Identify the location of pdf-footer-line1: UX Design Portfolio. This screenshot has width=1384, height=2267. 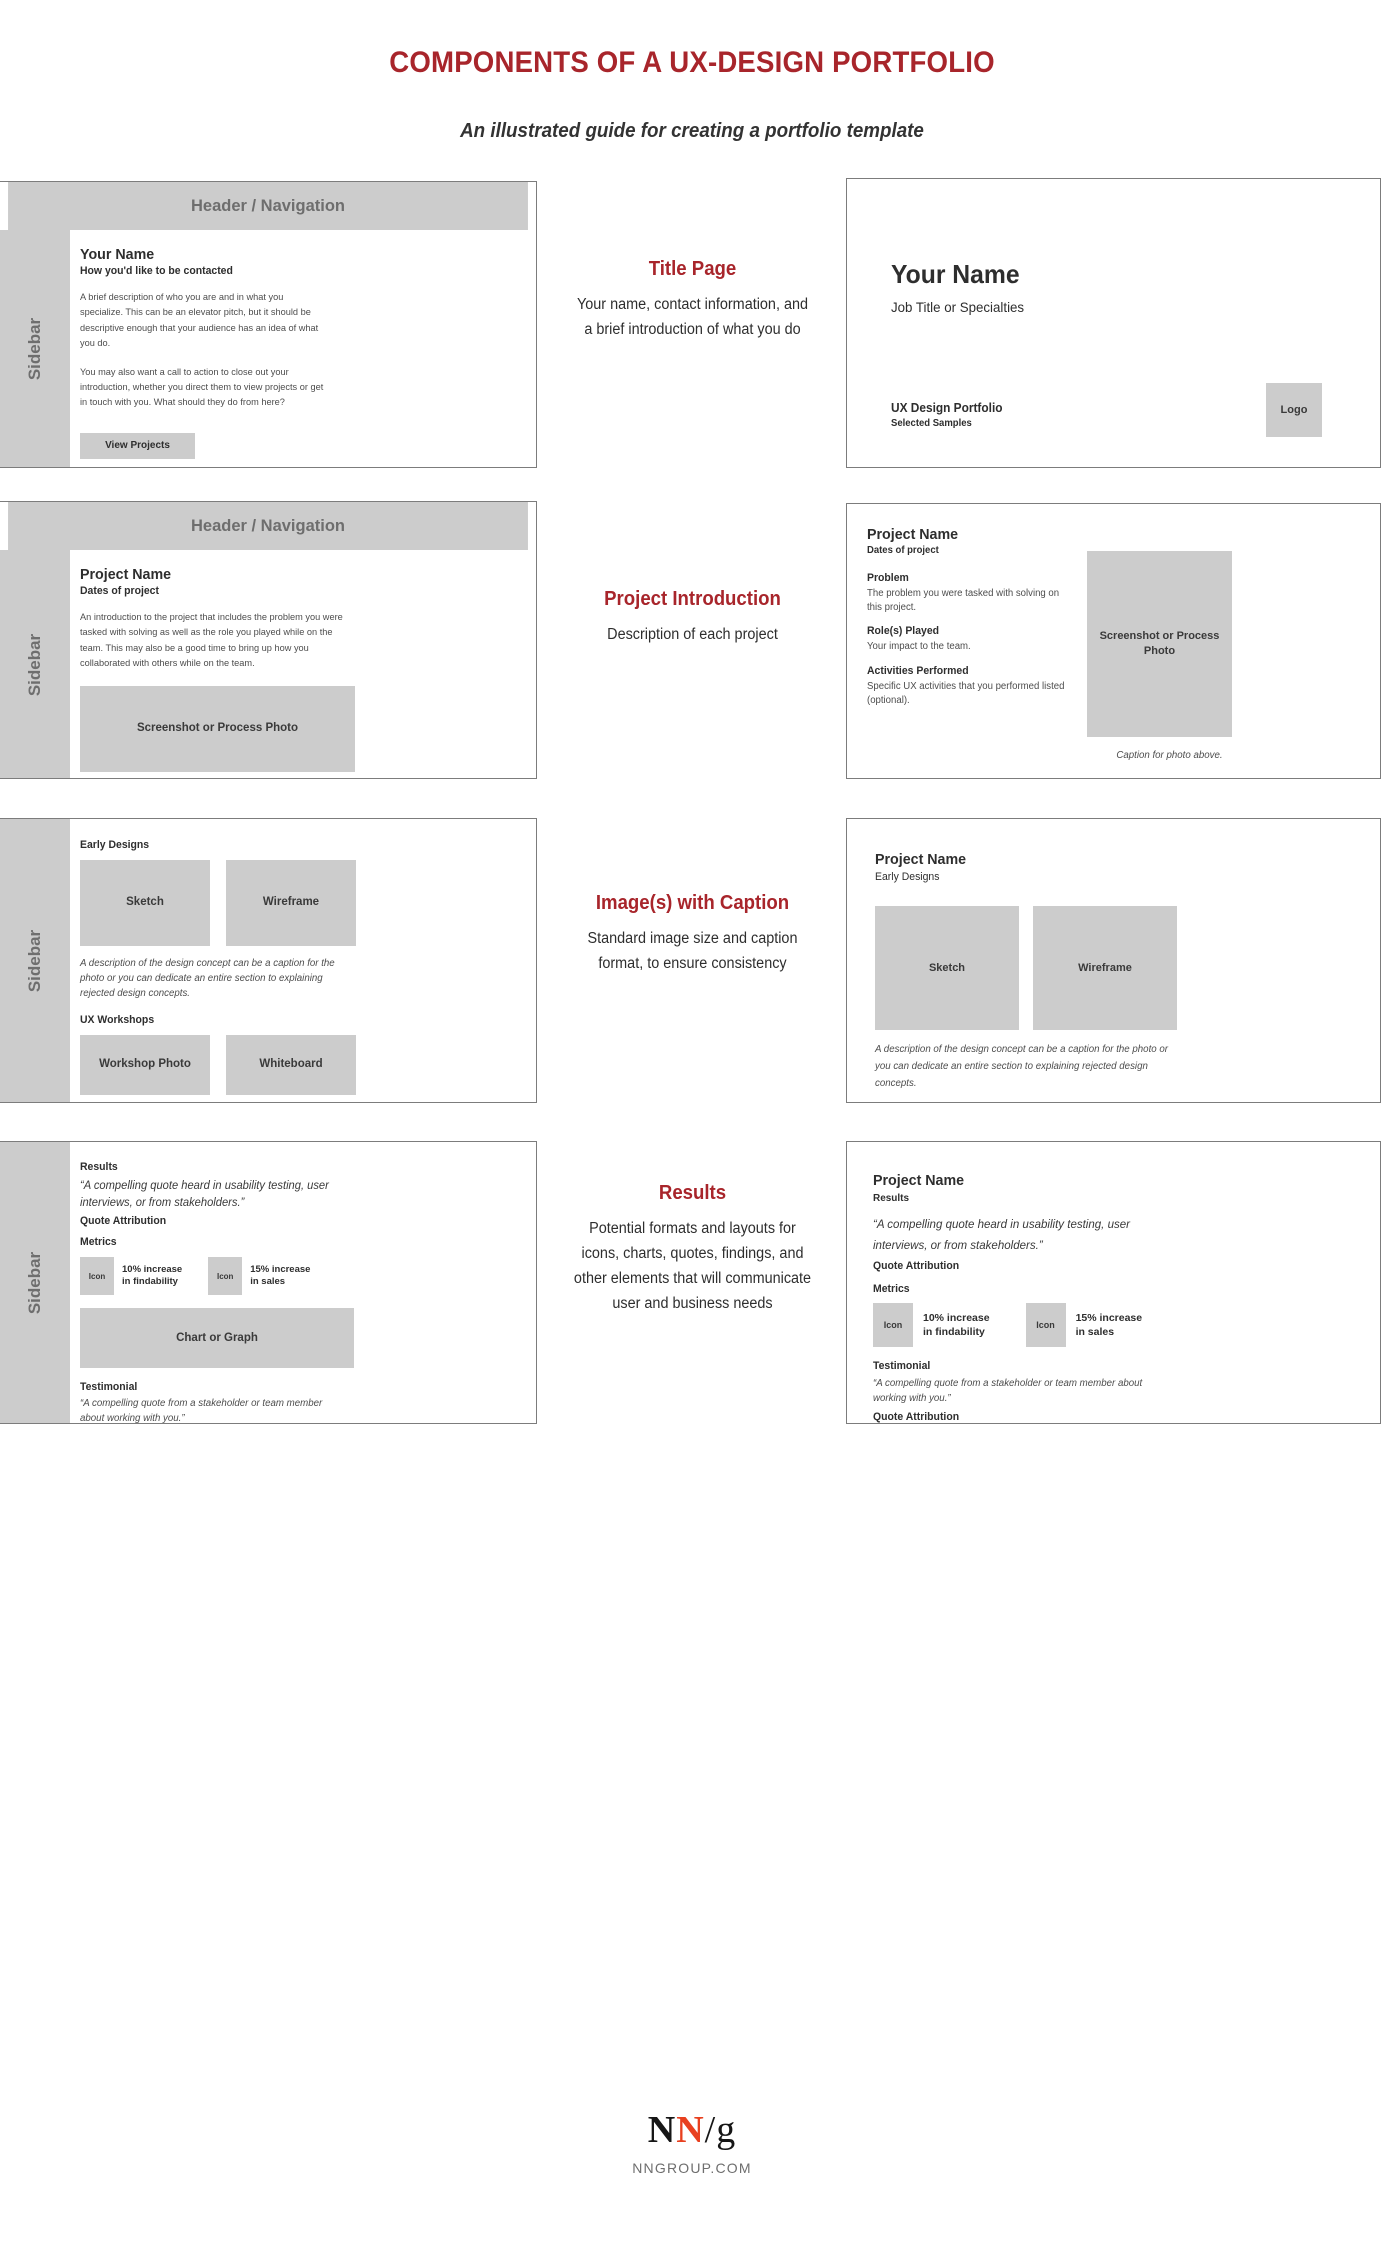
(947, 408).